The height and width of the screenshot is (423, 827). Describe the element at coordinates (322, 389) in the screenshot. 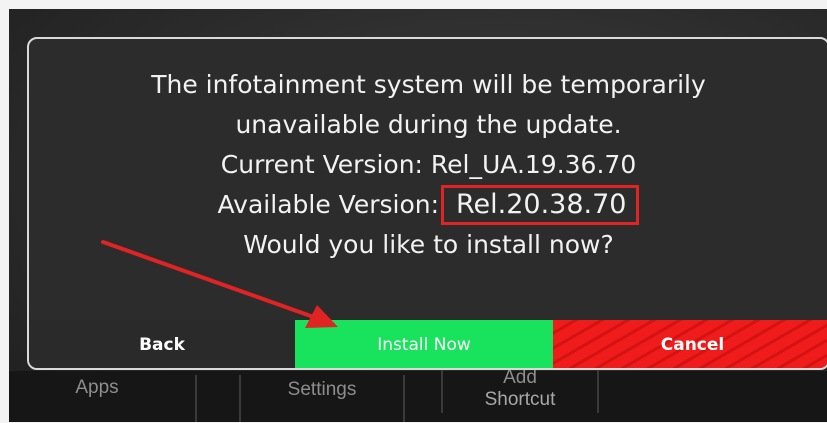

I see `nav-settings-label: Settings` at that location.